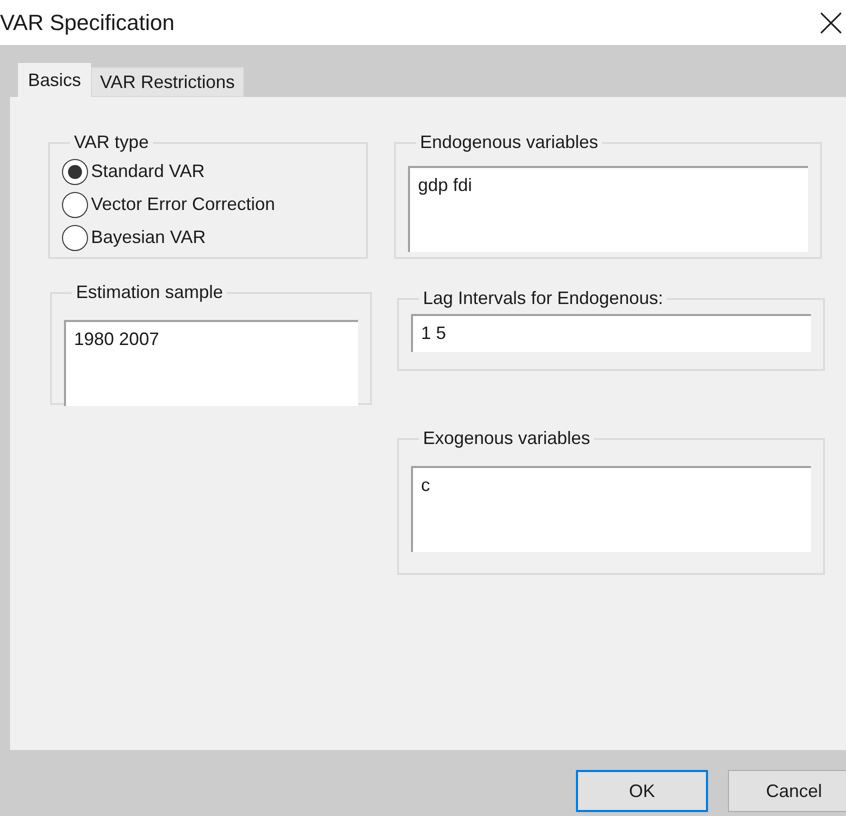 This screenshot has width=846, height=816. Describe the element at coordinates (111, 142) in the screenshot. I see `group-label: VAR type` at that location.